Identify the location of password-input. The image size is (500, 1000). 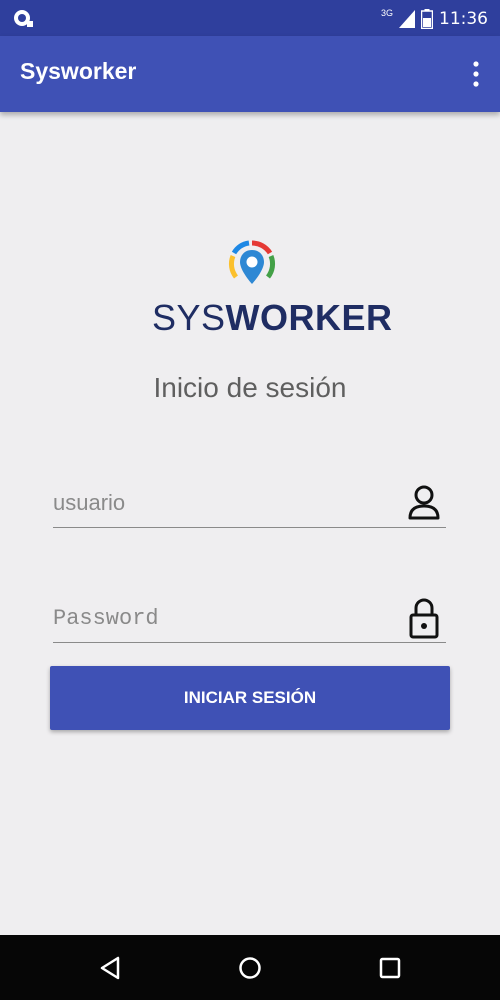
(223, 618).